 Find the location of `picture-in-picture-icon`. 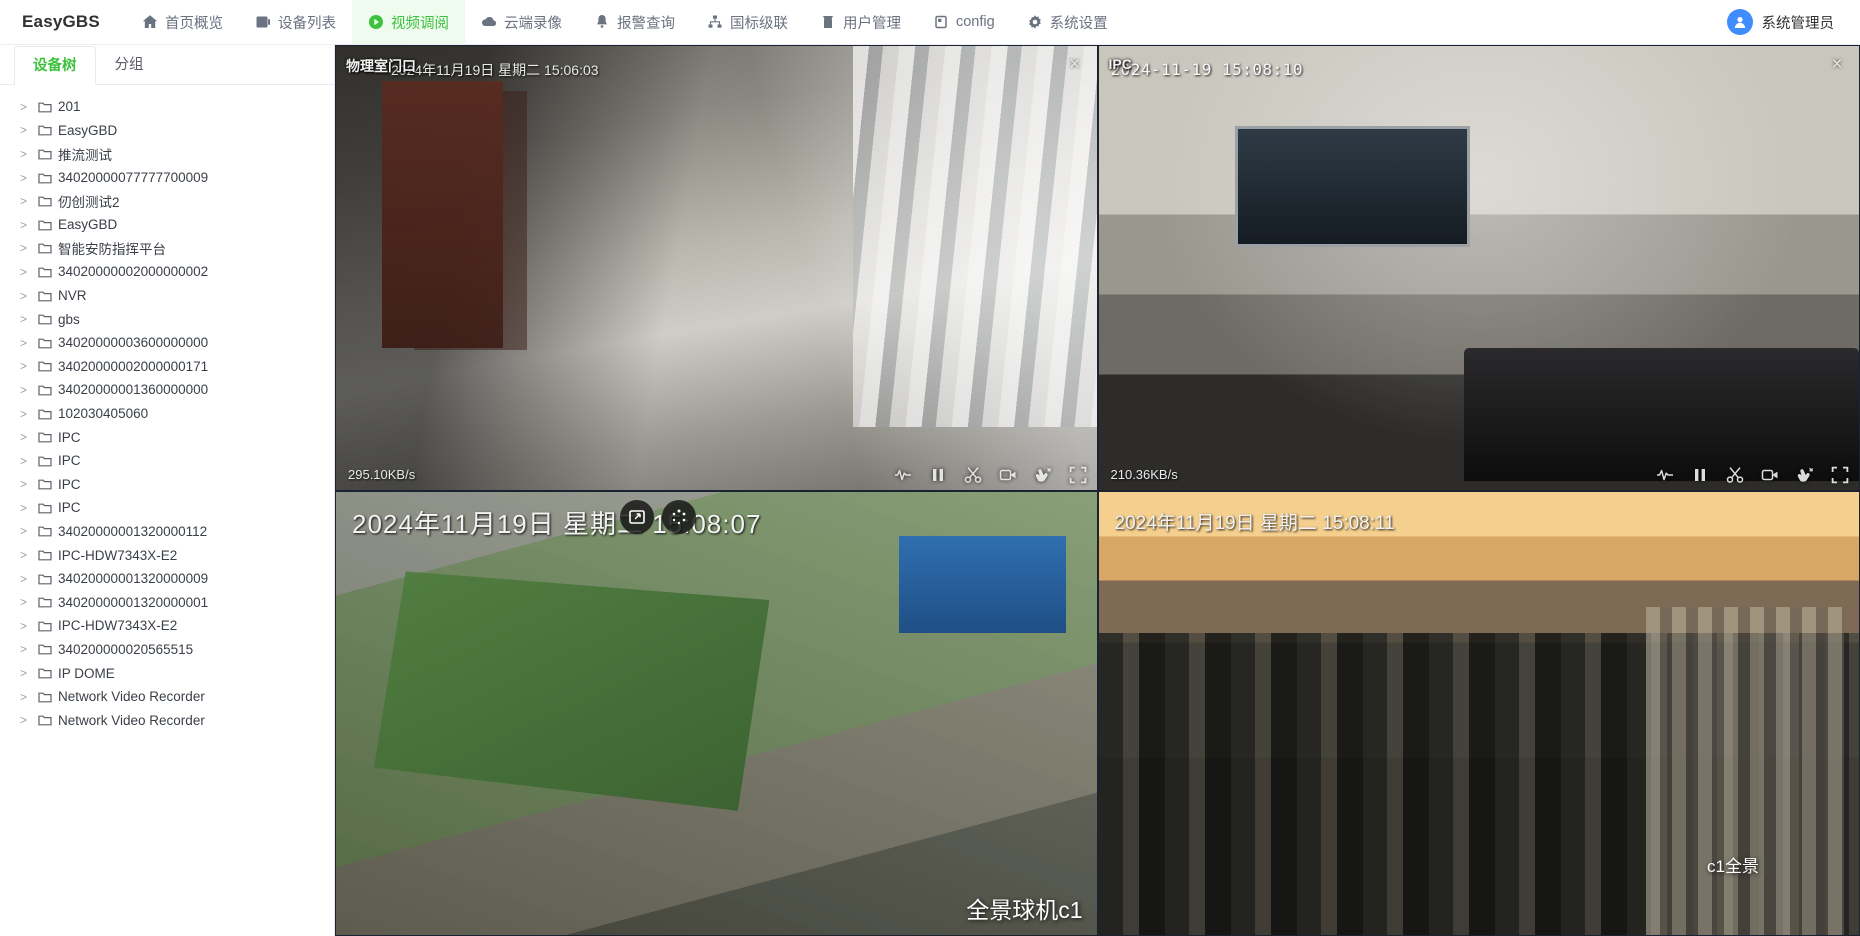

picture-in-picture-icon is located at coordinates (637, 516).